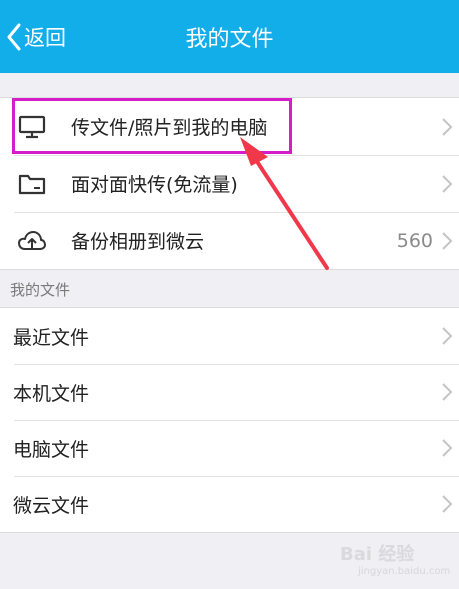 The height and width of the screenshot is (589, 459). Describe the element at coordinates (32, 184) in the screenshot. I see `folder-transfer-icon` at that location.